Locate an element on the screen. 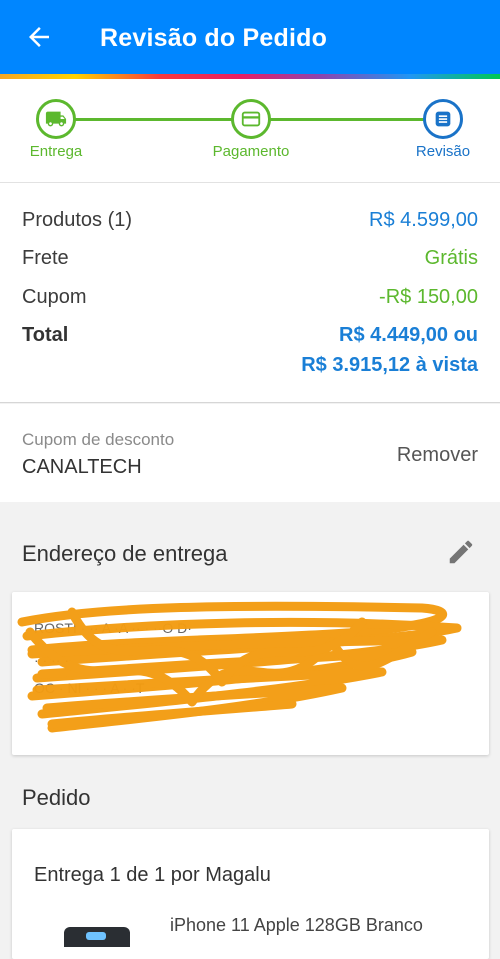 Image resolution: width=500 pixels, height=959 pixels. step-pagamento is located at coordinates (251, 119).